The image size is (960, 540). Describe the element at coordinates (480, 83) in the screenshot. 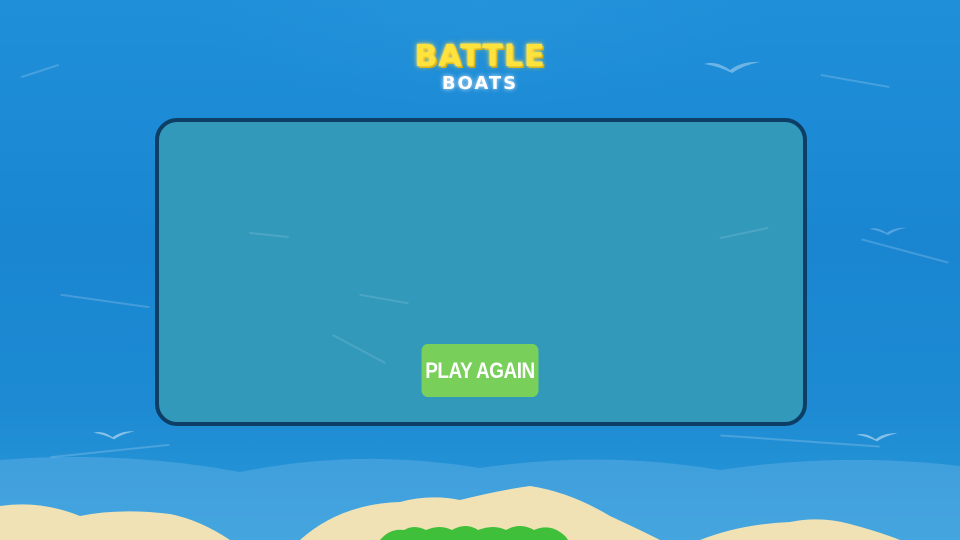

I see `logo-title-boats: BOATS` at that location.